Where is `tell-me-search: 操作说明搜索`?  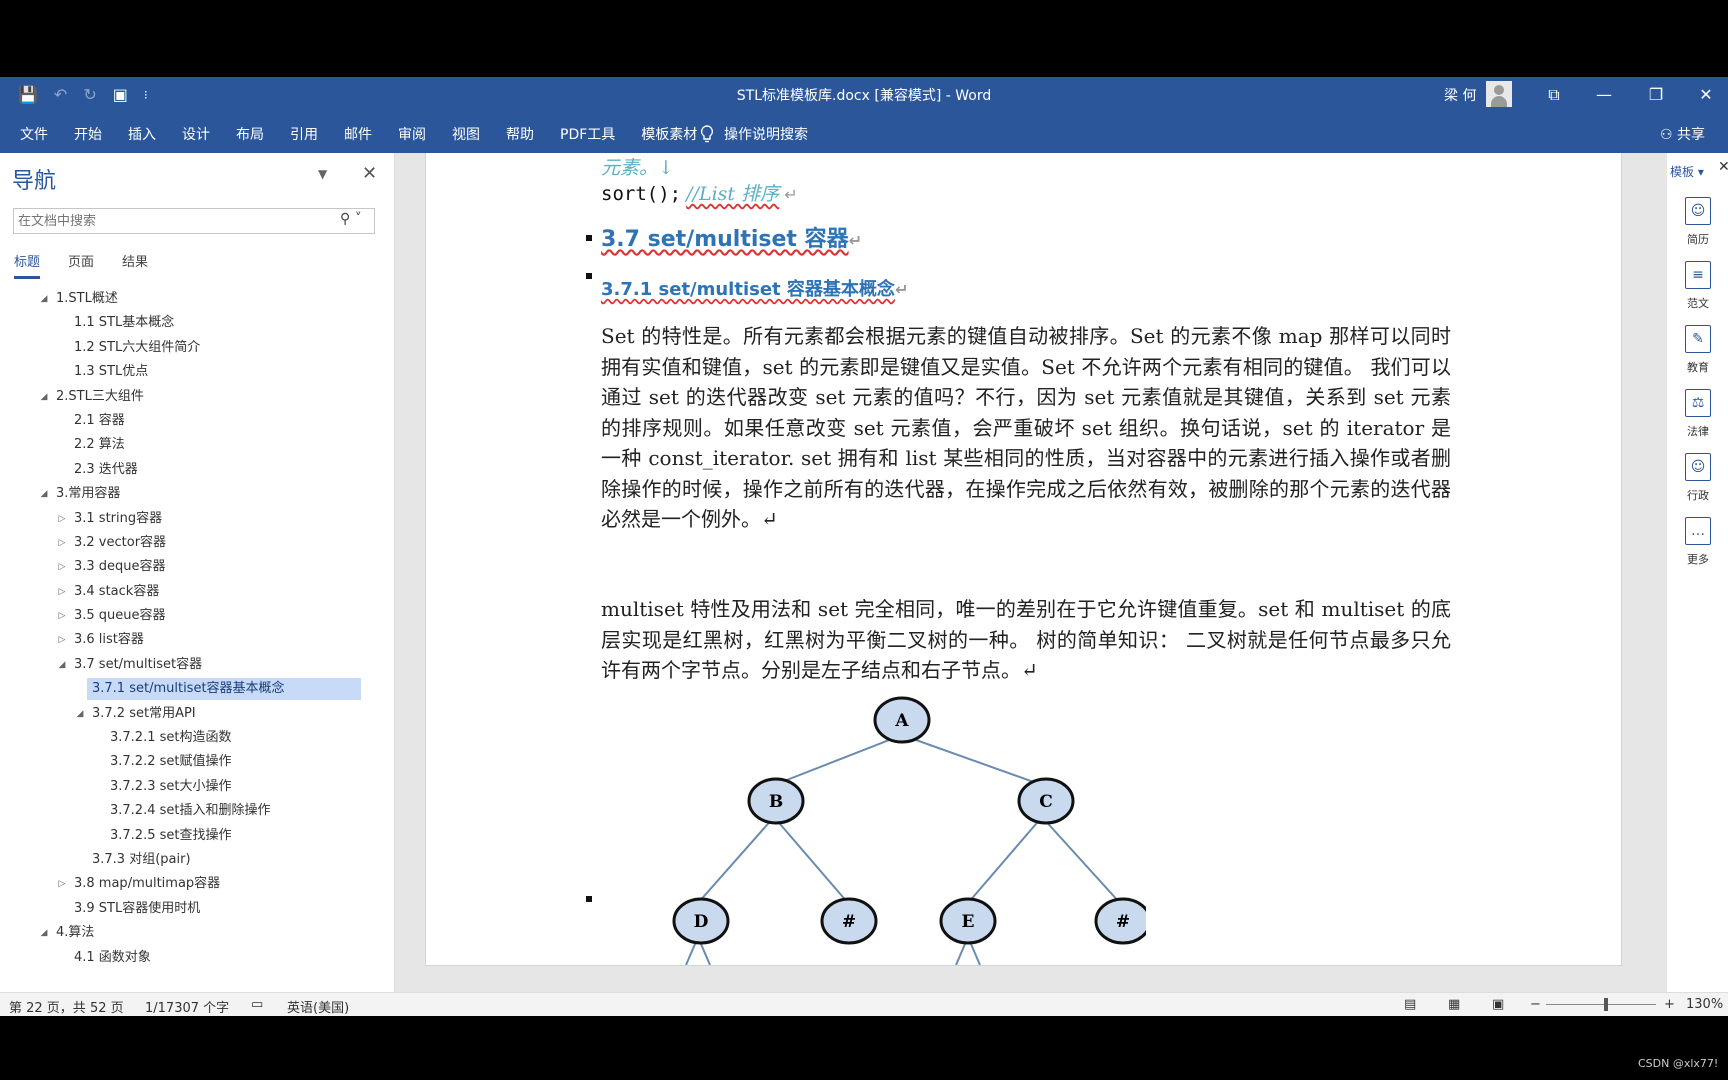
tell-me-search: 操作说明搜索 is located at coordinates (754, 134).